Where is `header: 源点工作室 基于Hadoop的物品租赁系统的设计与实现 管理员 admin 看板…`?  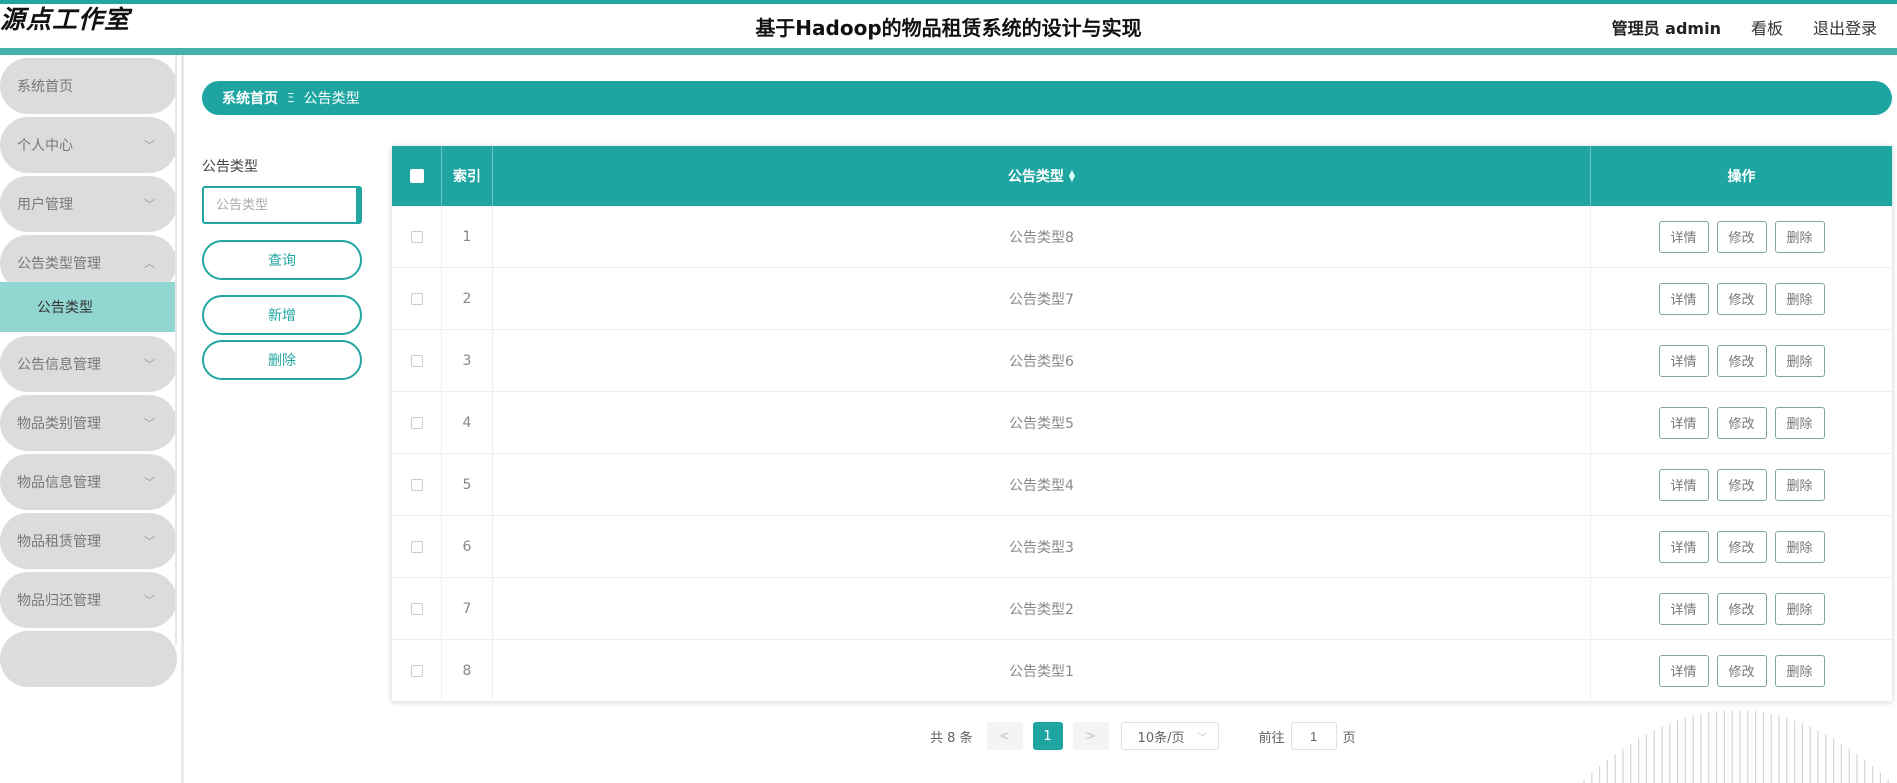 header: 源点工作室 基于Hadoop的物品租赁系统的设计与实现 管理员 admin 看板… is located at coordinates (948, 26).